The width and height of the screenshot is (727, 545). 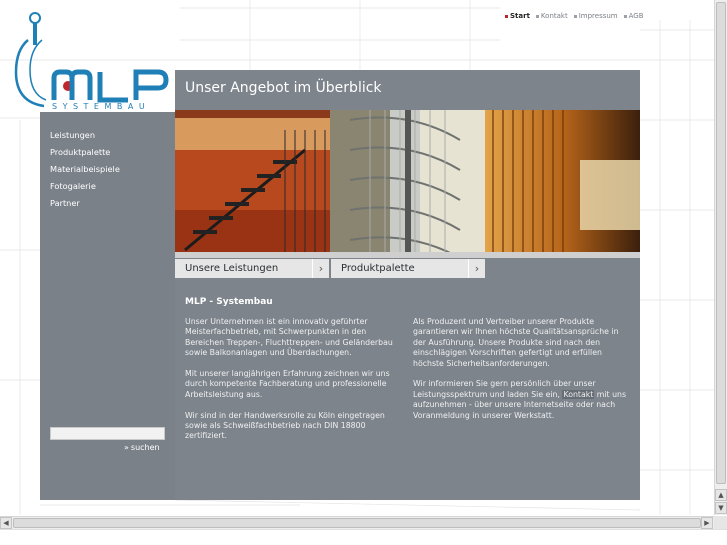 I want to click on photo-staircase-orange, so click(x=252, y=184).